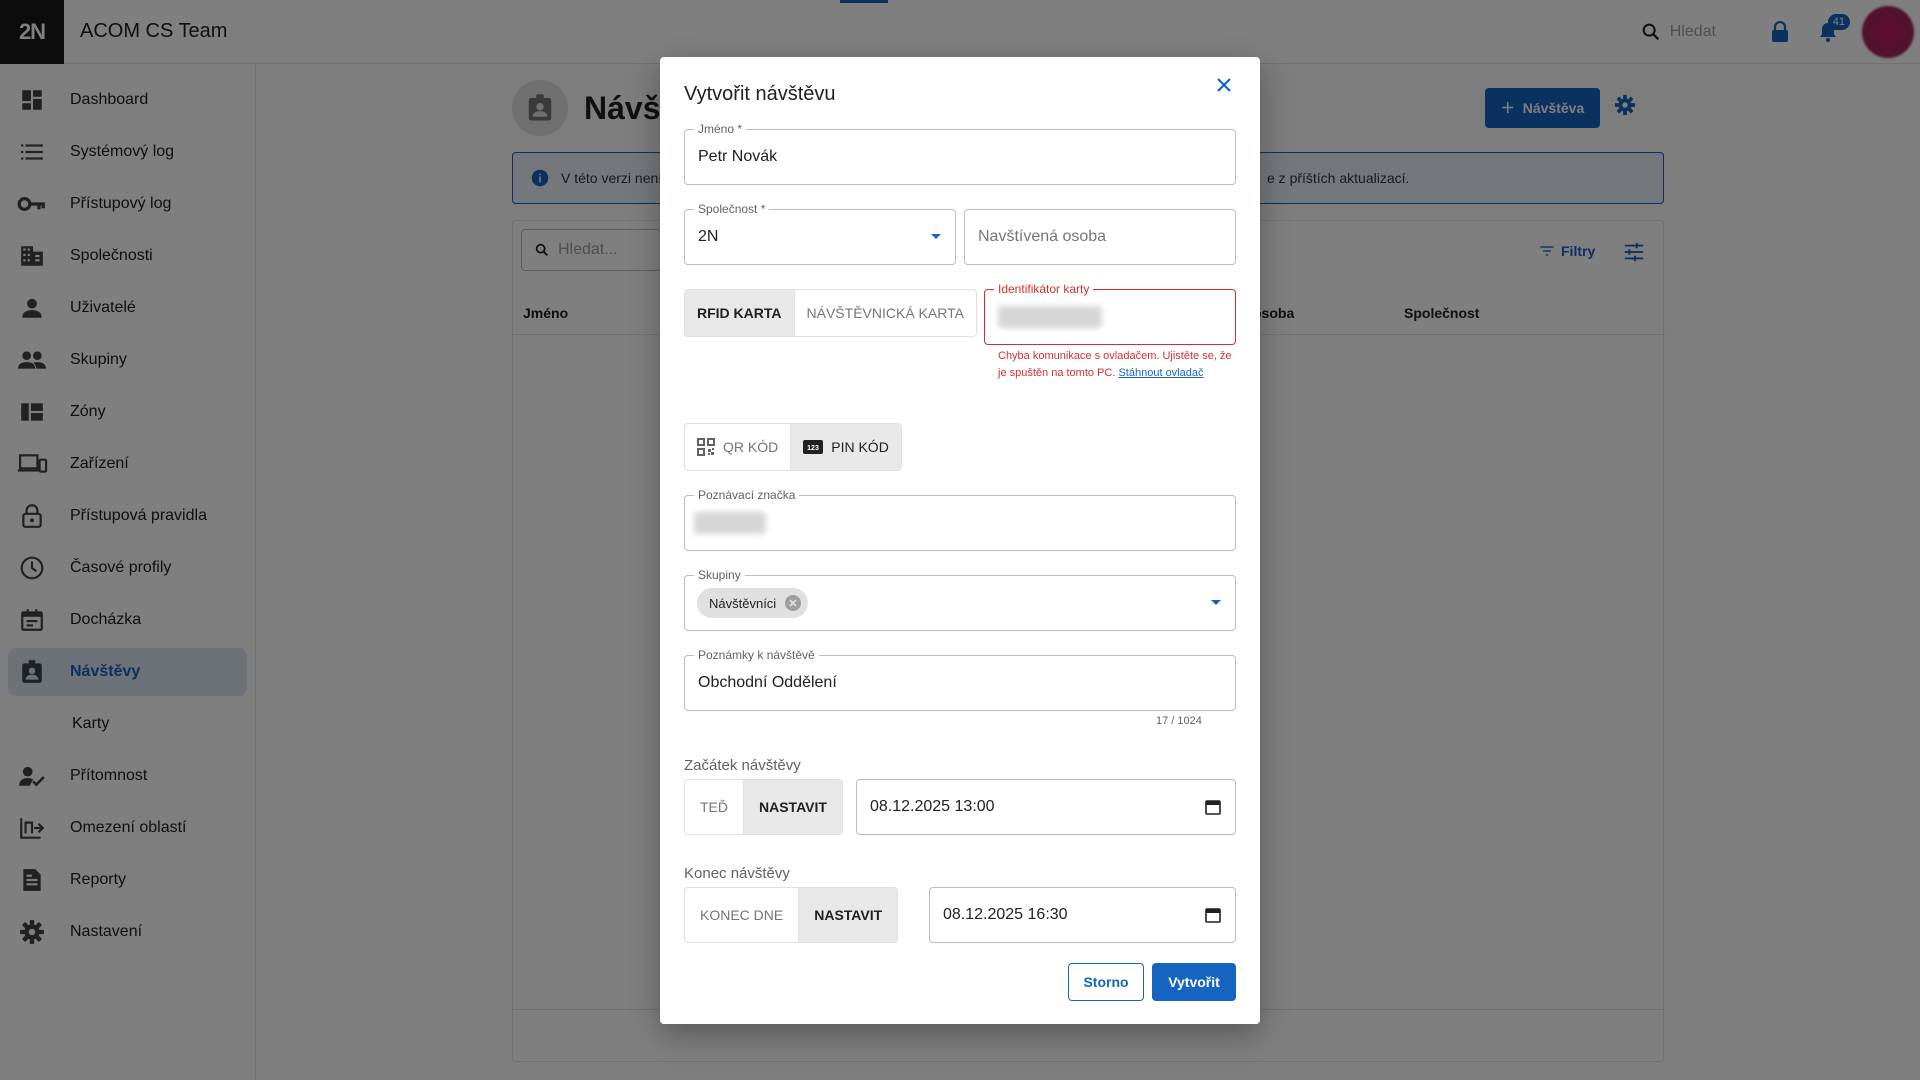 The width and height of the screenshot is (1920, 1080). What do you see at coordinates (960, 153) in the screenshot?
I see `name-field: Jméno * Petr Novák` at bounding box center [960, 153].